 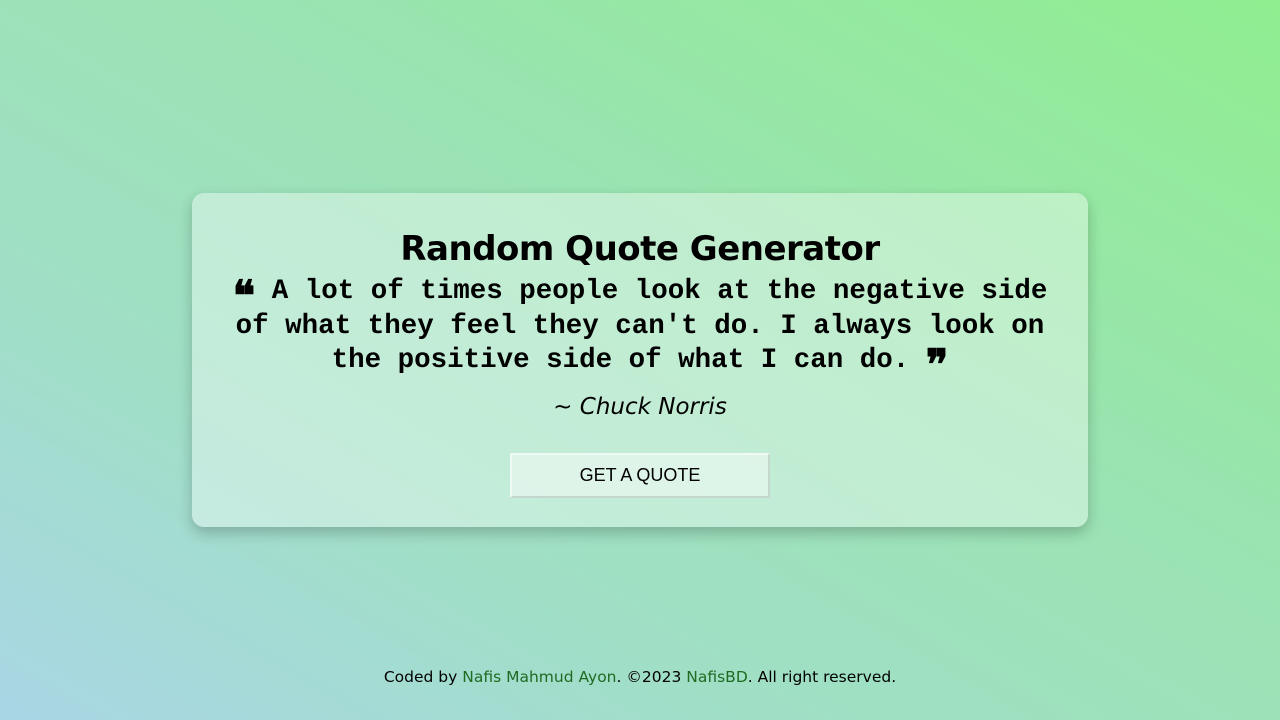 What do you see at coordinates (717, 677) in the screenshot?
I see `brand-link: NafisBD` at bounding box center [717, 677].